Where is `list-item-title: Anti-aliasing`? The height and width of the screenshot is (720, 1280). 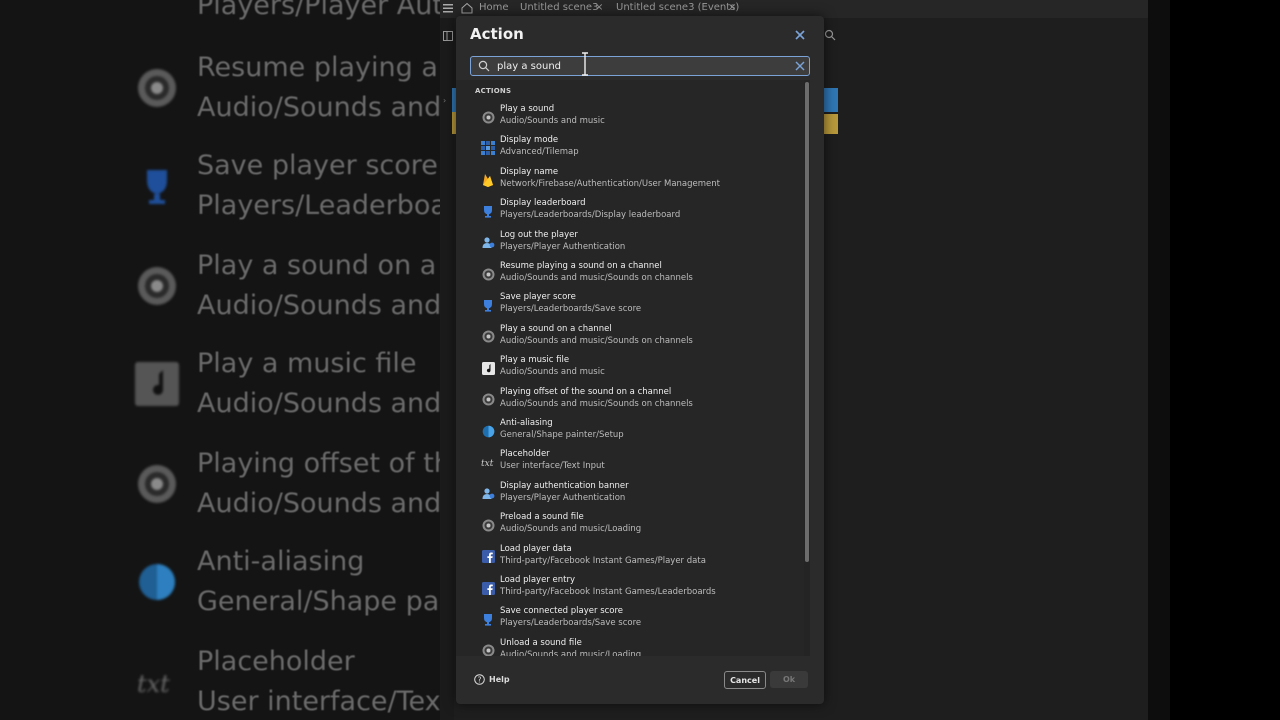
list-item-title: Anti-aliasing is located at coordinates (526, 423).